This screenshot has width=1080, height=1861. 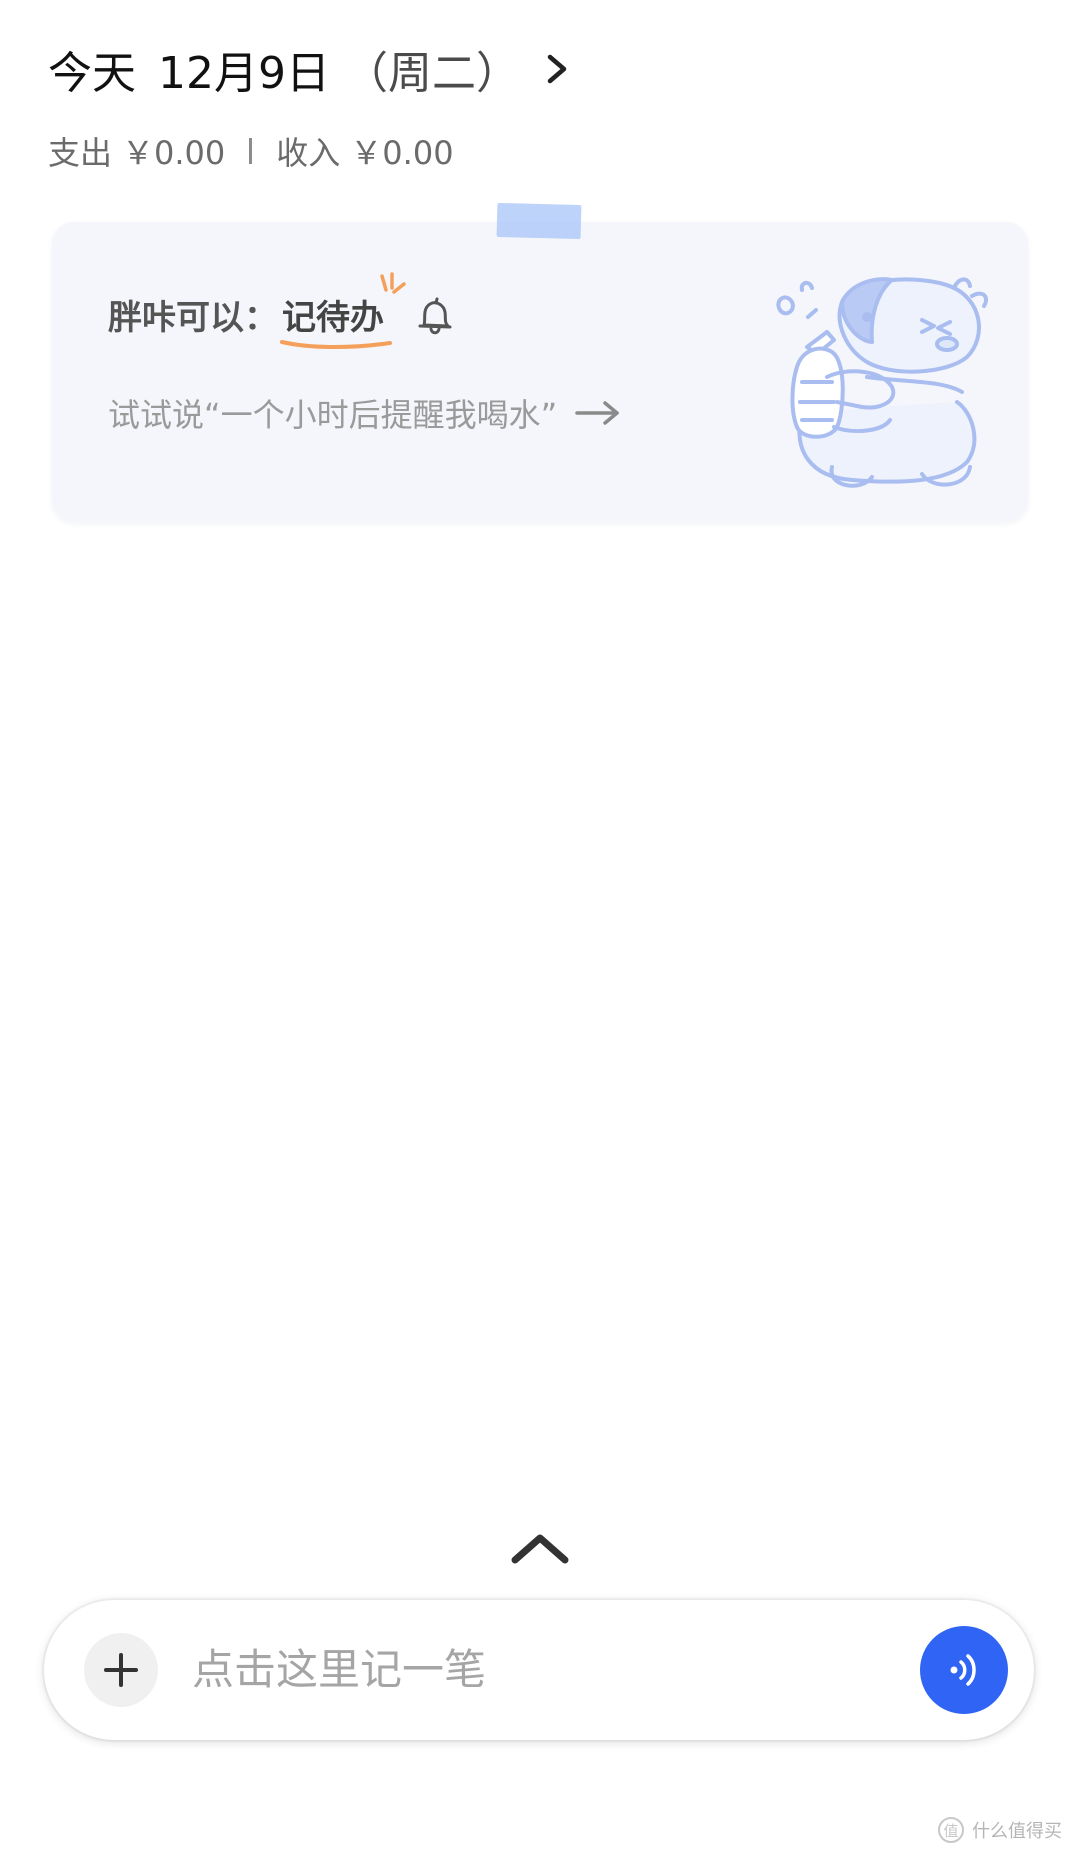 I want to click on tip-title-prefix: 胖咔可以：, so click(x=193, y=318).